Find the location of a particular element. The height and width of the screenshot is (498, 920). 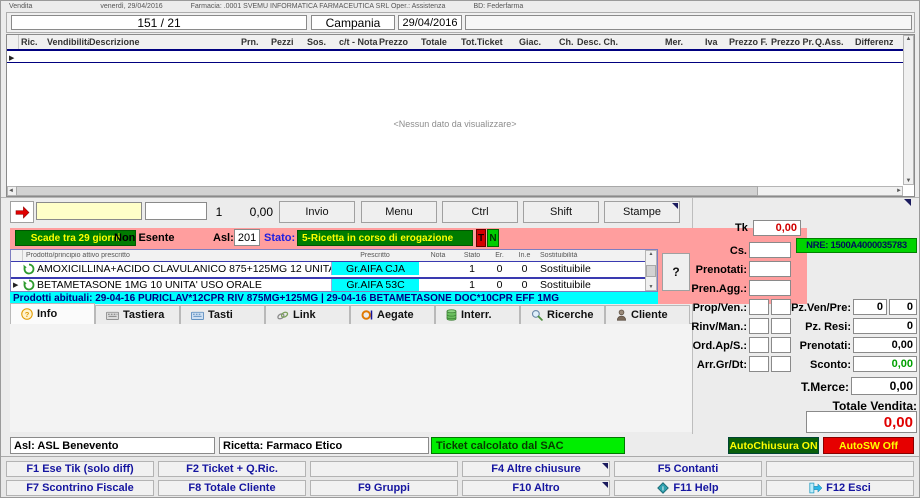

col-ric: Ric. is located at coordinates (33, 42).